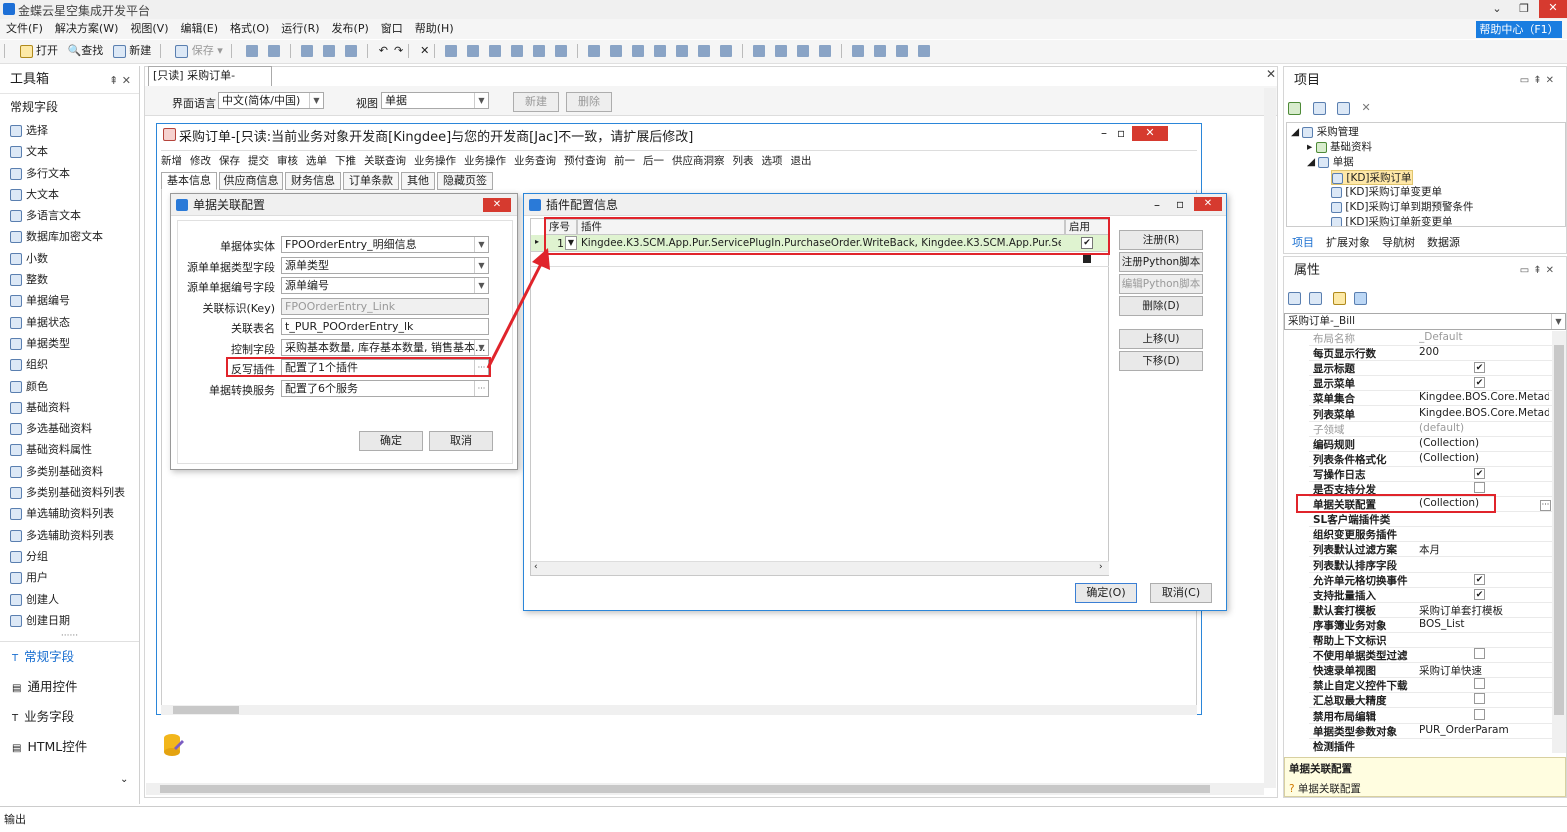 The height and width of the screenshot is (832, 1567). What do you see at coordinates (287, 161) in the screenshot?
I see `form-toolbar-button: 审核` at bounding box center [287, 161].